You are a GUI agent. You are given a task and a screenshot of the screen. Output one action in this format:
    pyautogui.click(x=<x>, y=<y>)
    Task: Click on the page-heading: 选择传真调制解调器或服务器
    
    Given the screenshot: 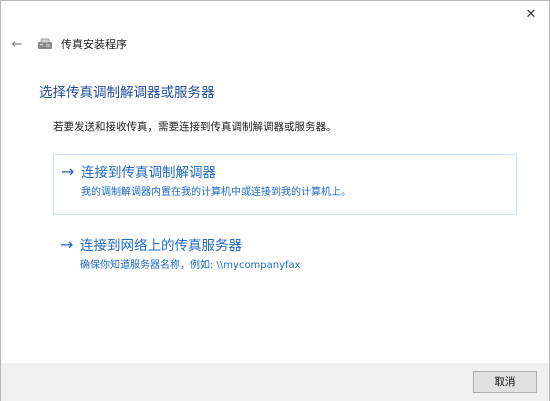 What is the action you would take?
    pyautogui.click(x=127, y=93)
    